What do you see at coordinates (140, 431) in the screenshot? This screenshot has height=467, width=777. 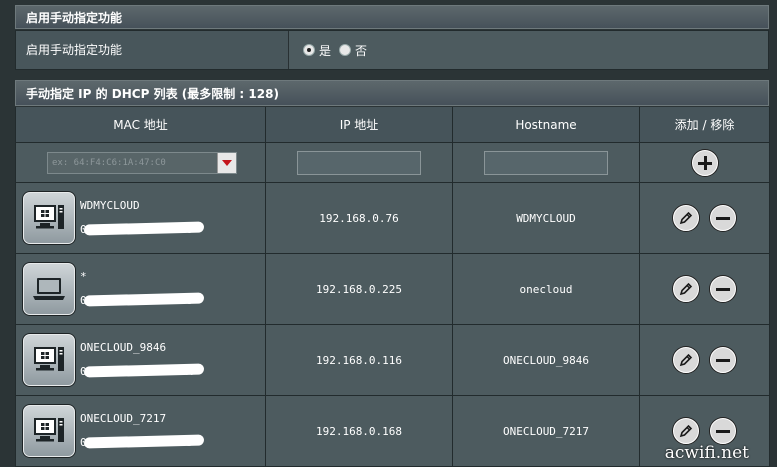 I see `device-cell: ONECLOUD_7217 00:22:6D:2E:7C:03` at bounding box center [140, 431].